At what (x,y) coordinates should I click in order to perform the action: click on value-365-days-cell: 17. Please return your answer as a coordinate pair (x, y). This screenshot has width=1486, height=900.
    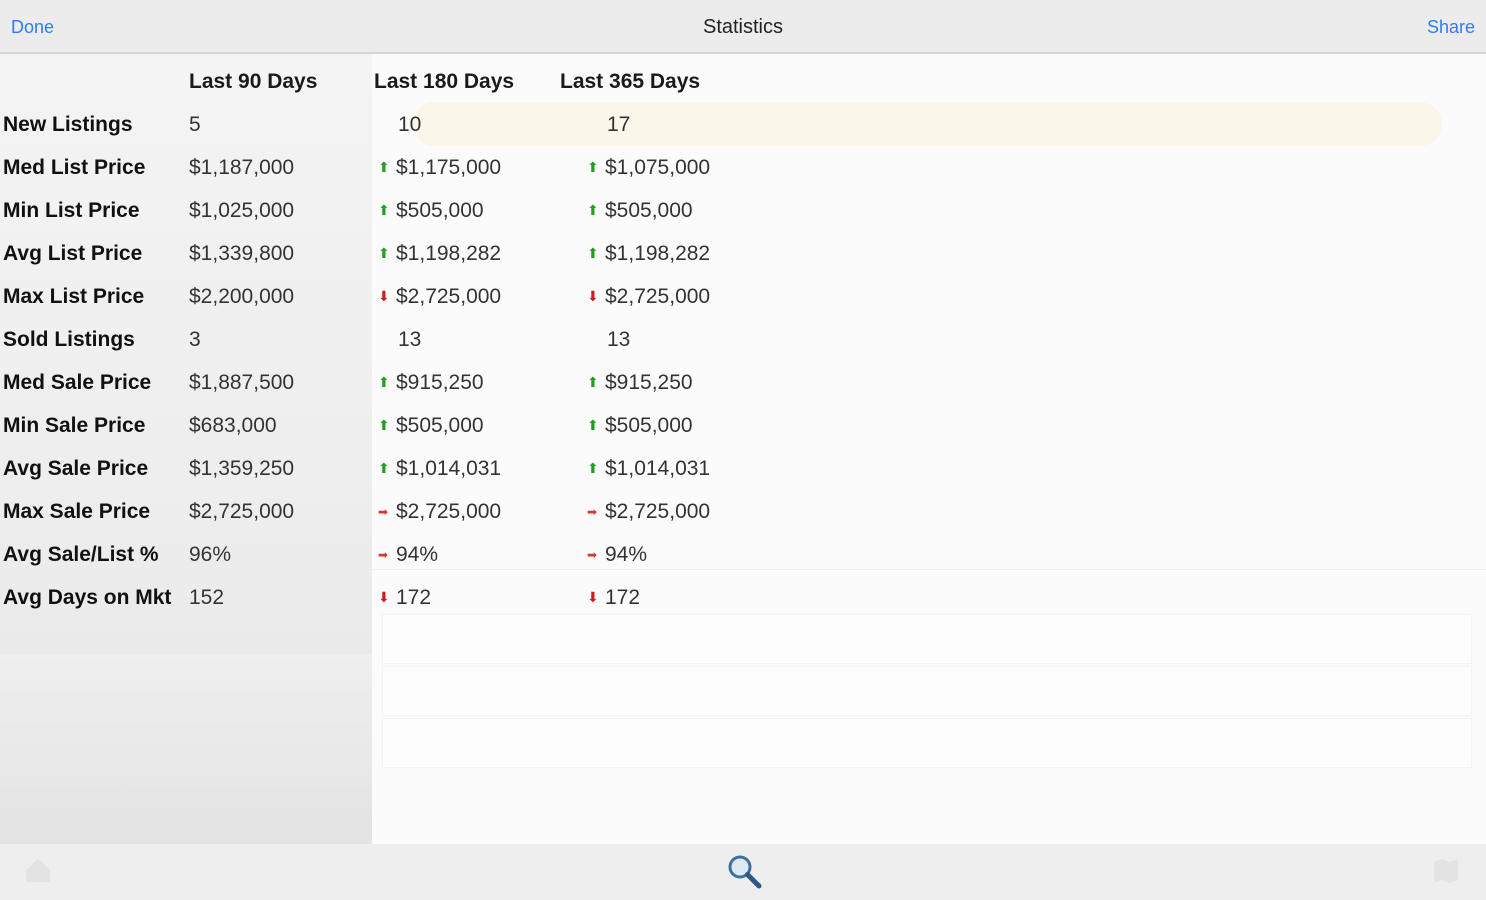
    Looking at the image, I should click on (608, 125).